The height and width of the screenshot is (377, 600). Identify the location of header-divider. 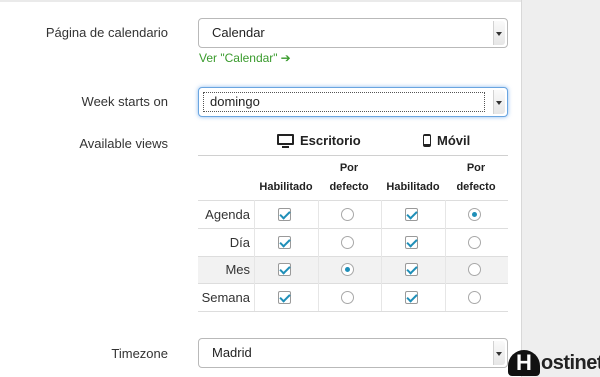
(353, 155).